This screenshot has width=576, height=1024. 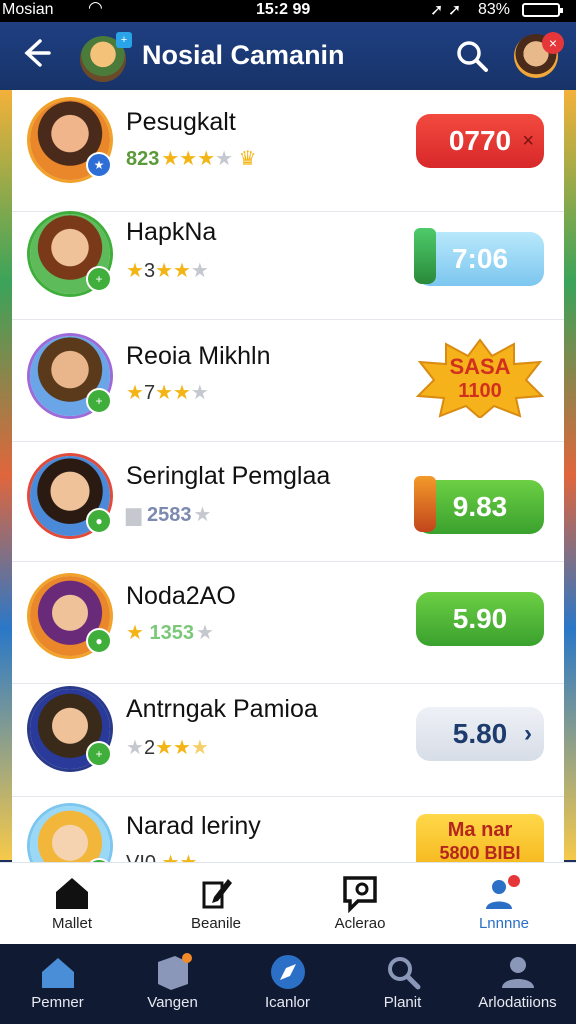 I want to click on rating-value: 2, so click(x=149, y=748).